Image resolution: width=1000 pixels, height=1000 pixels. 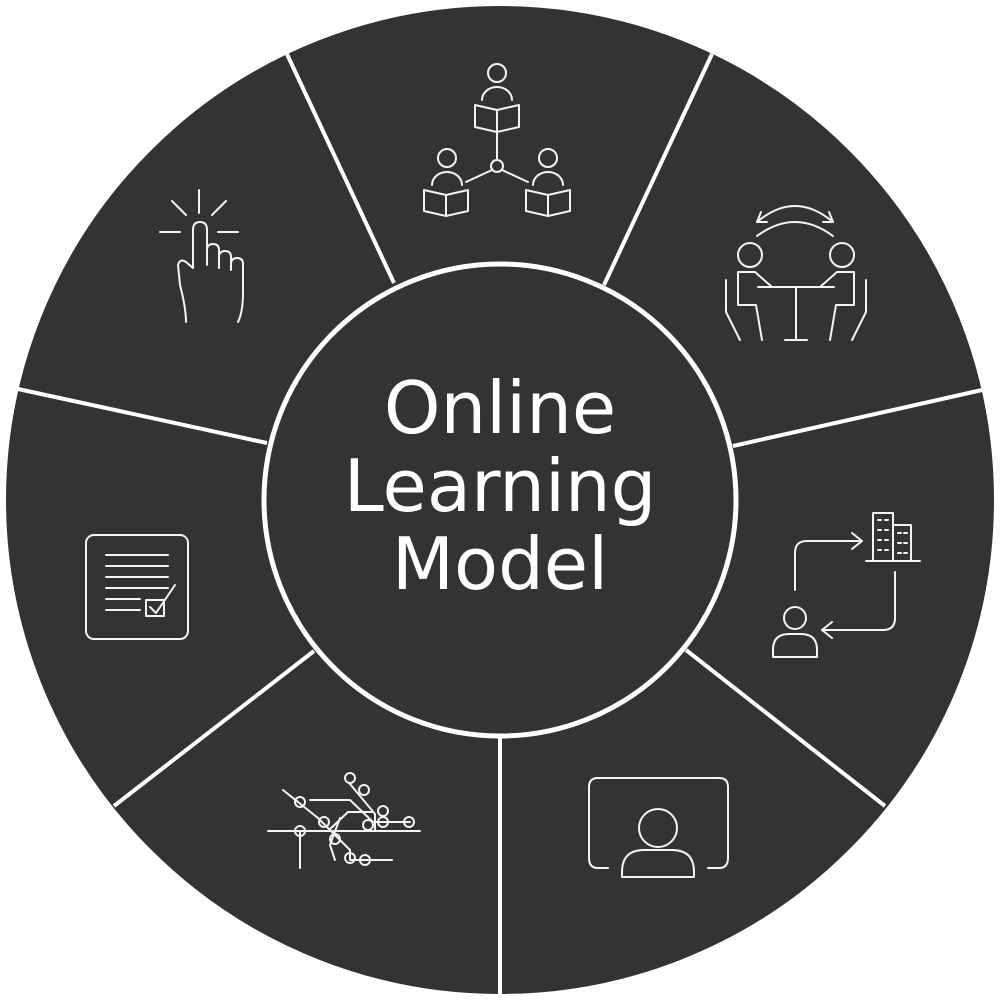 I want to click on diagram-title: Online Learning Model, so click(x=500, y=486).